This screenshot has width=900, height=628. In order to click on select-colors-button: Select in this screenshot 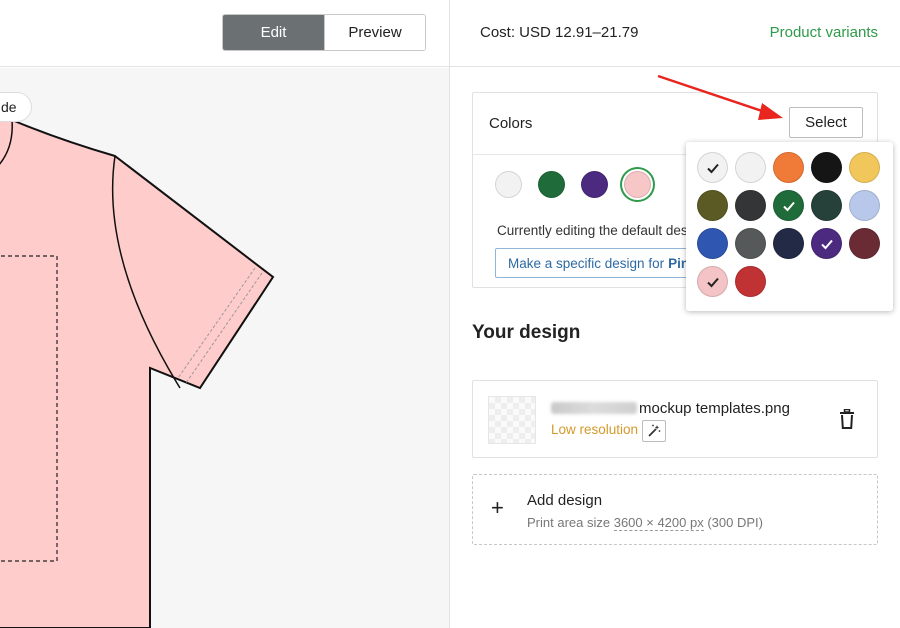, I will do `click(826, 122)`.